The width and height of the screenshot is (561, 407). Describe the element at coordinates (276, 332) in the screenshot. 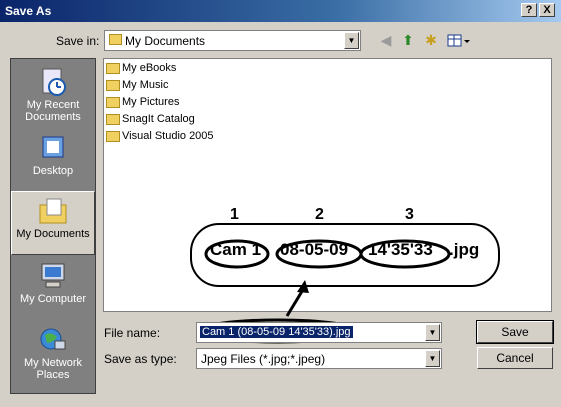

I see `file-name-value: Cam 1 (08-05-09 14'35'33).jpg` at that location.